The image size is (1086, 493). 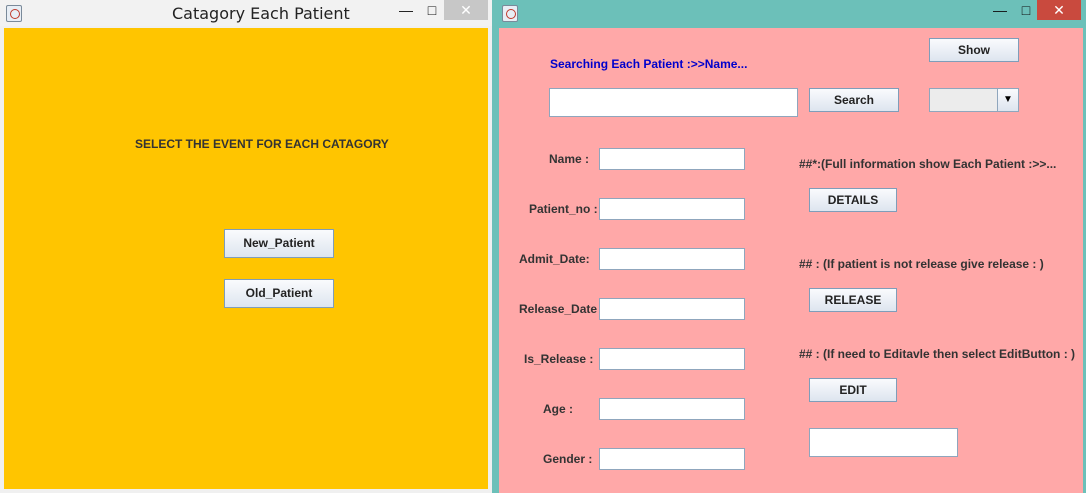 What do you see at coordinates (558, 309) in the screenshot?
I see `release-date-label: Release_Date` at bounding box center [558, 309].